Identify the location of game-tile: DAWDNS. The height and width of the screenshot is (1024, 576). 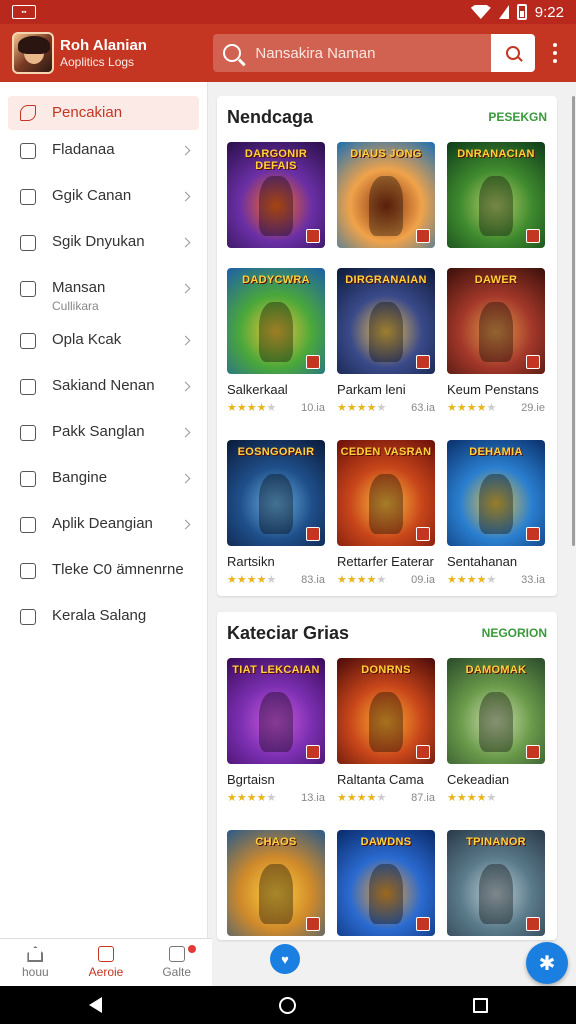
(386, 883).